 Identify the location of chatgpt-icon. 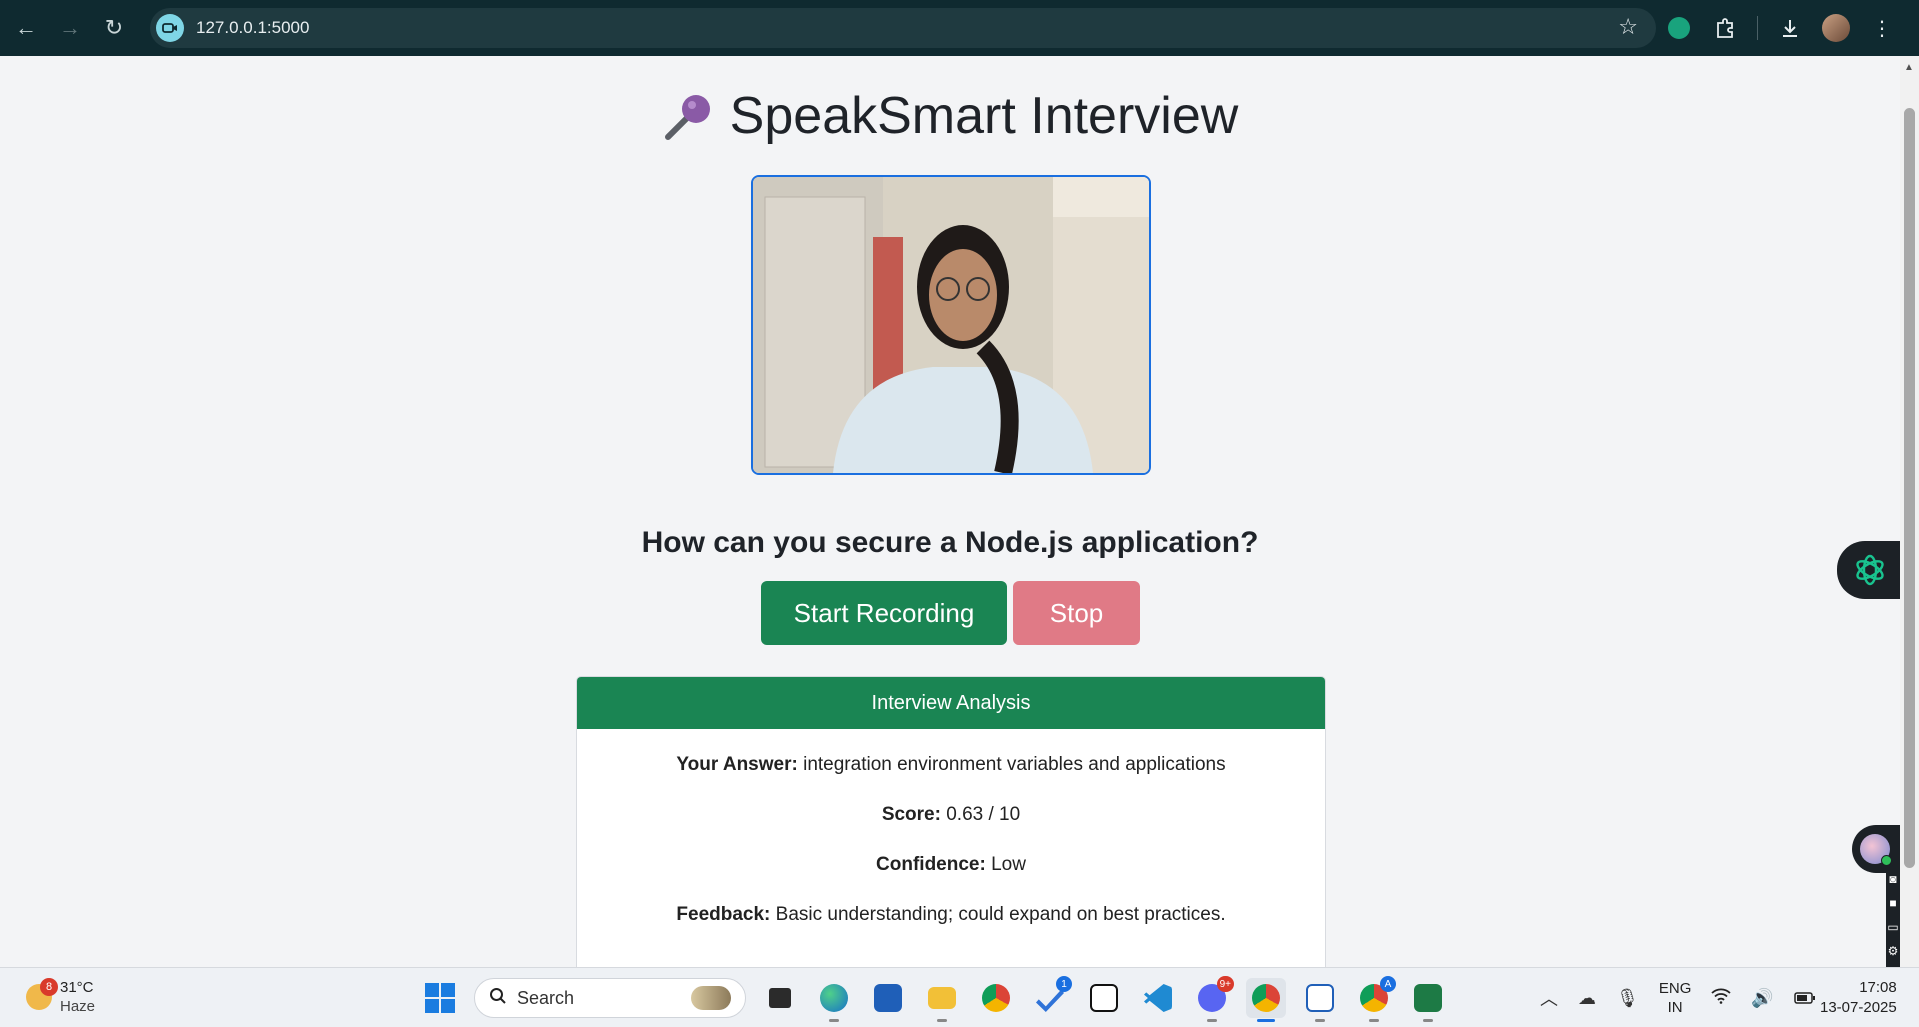
(1870, 570).